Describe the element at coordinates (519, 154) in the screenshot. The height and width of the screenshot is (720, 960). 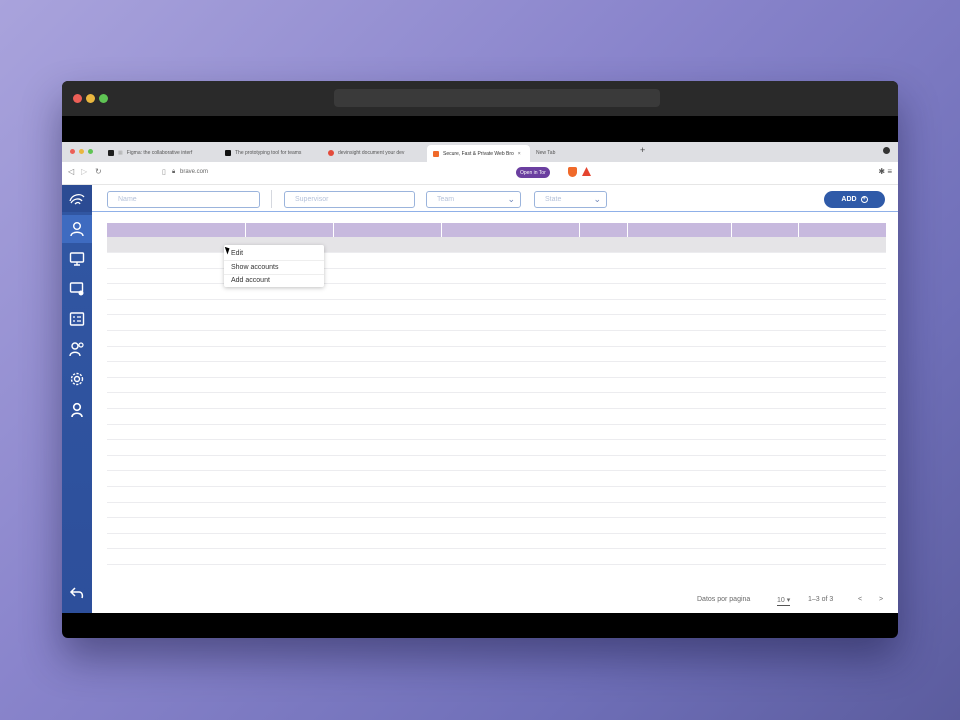
I see `close-tab-icon: ×` at that location.